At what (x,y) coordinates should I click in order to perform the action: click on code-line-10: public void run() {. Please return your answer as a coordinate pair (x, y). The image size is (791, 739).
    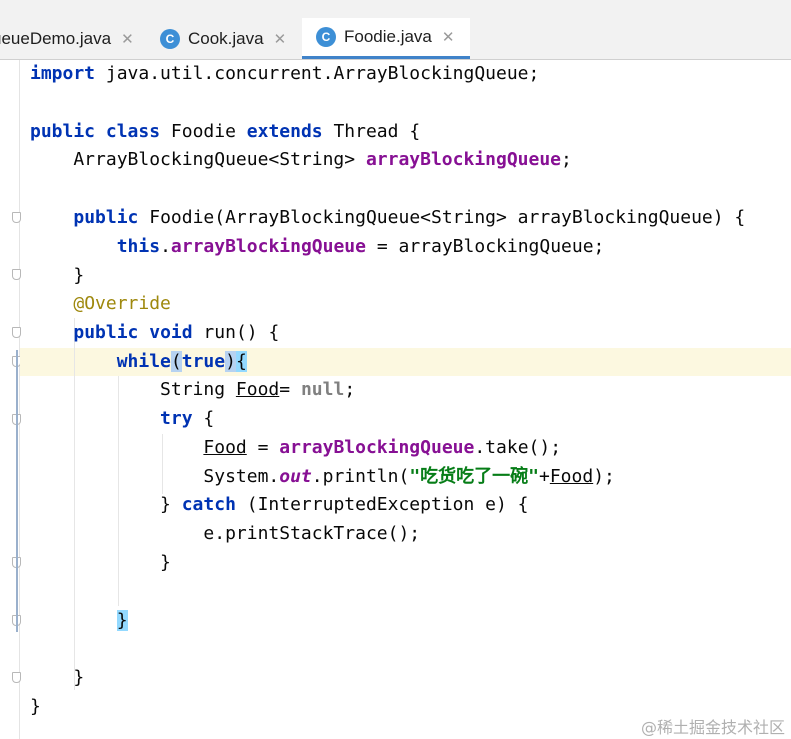
    Looking at the image, I should click on (176, 332).